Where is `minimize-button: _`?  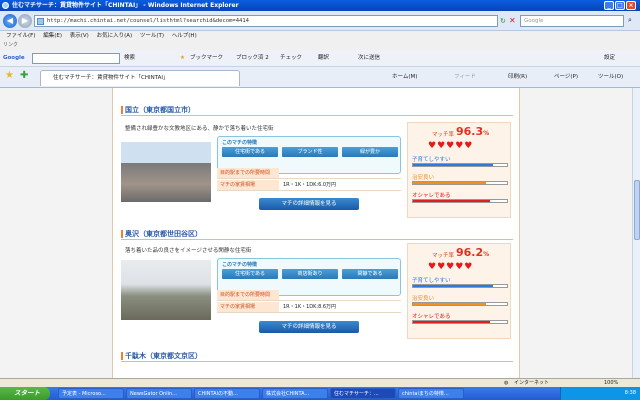 minimize-button: _ is located at coordinates (609, 5).